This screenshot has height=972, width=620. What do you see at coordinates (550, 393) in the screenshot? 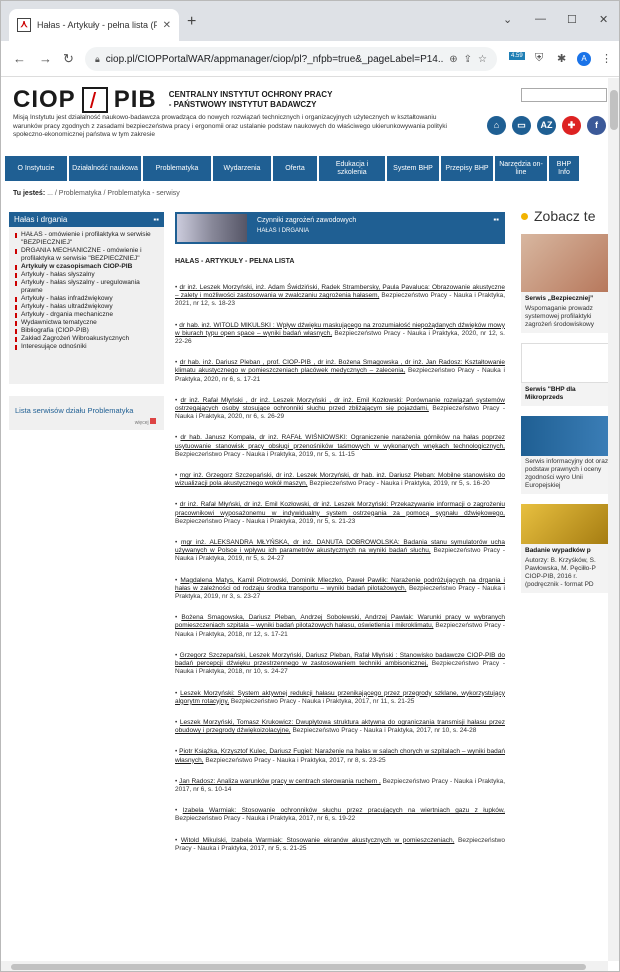
I see `card-title: Serwis "BHP dla Mikroprzeds` at bounding box center [550, 393].